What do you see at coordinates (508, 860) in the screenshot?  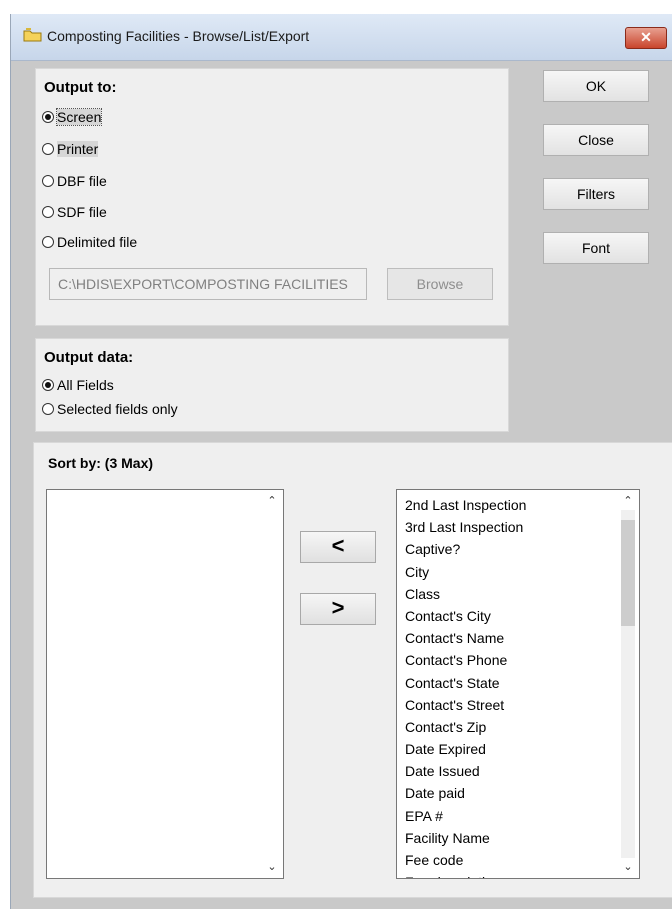 I see `list-item: Fee code` at bounding box center [508, 860].